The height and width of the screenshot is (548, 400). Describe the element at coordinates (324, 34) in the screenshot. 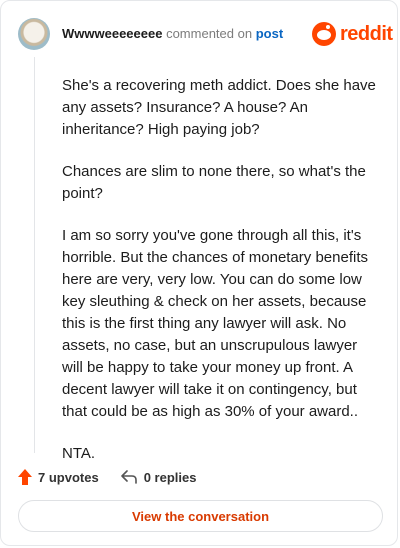

I see `reddit-logo-icon` at that location.